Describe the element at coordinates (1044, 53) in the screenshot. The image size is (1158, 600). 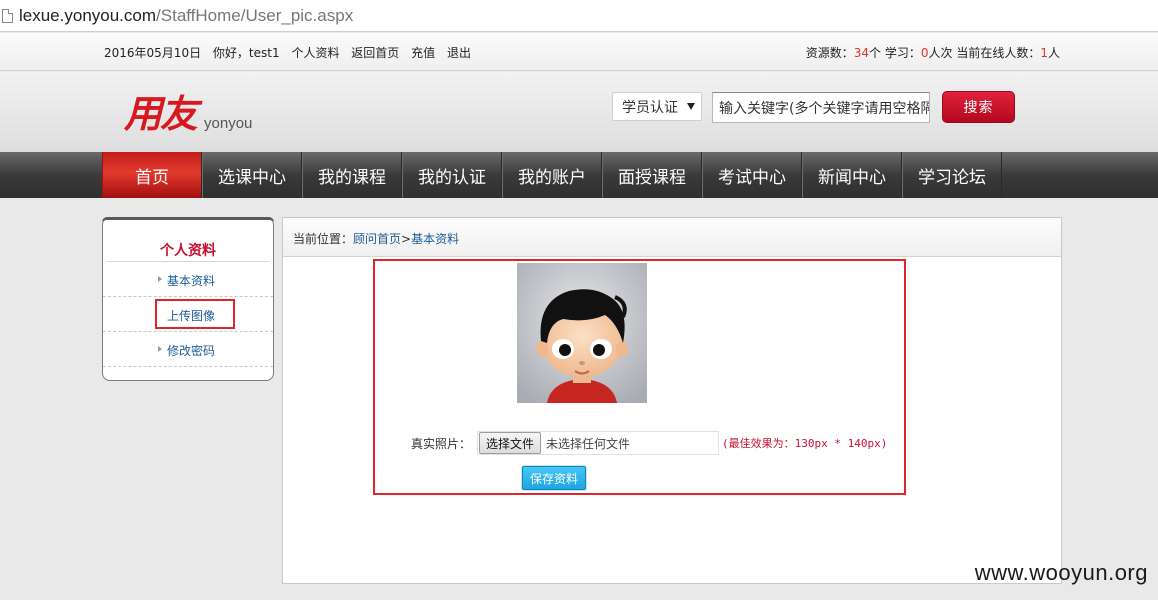
I see `online-count: 1` at that location.